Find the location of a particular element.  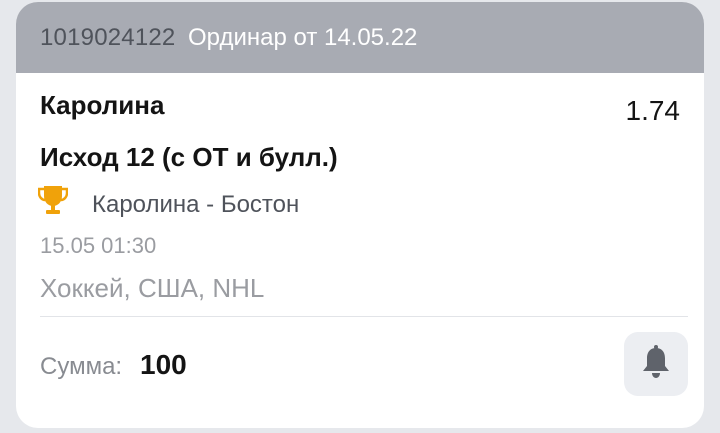

team-name: Каролина is located at coordinates (102, 105).